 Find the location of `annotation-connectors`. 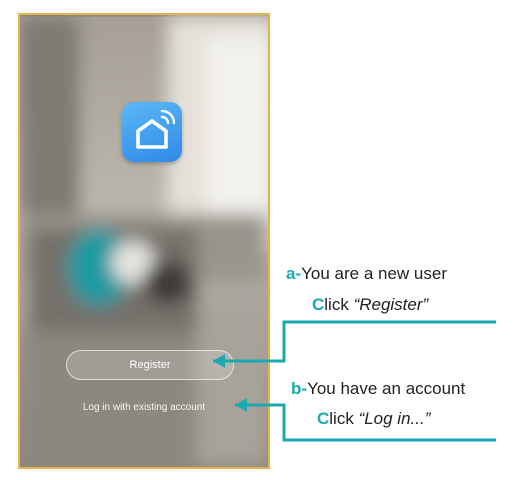

annotation-connectors is located at coordinates (354, 381).